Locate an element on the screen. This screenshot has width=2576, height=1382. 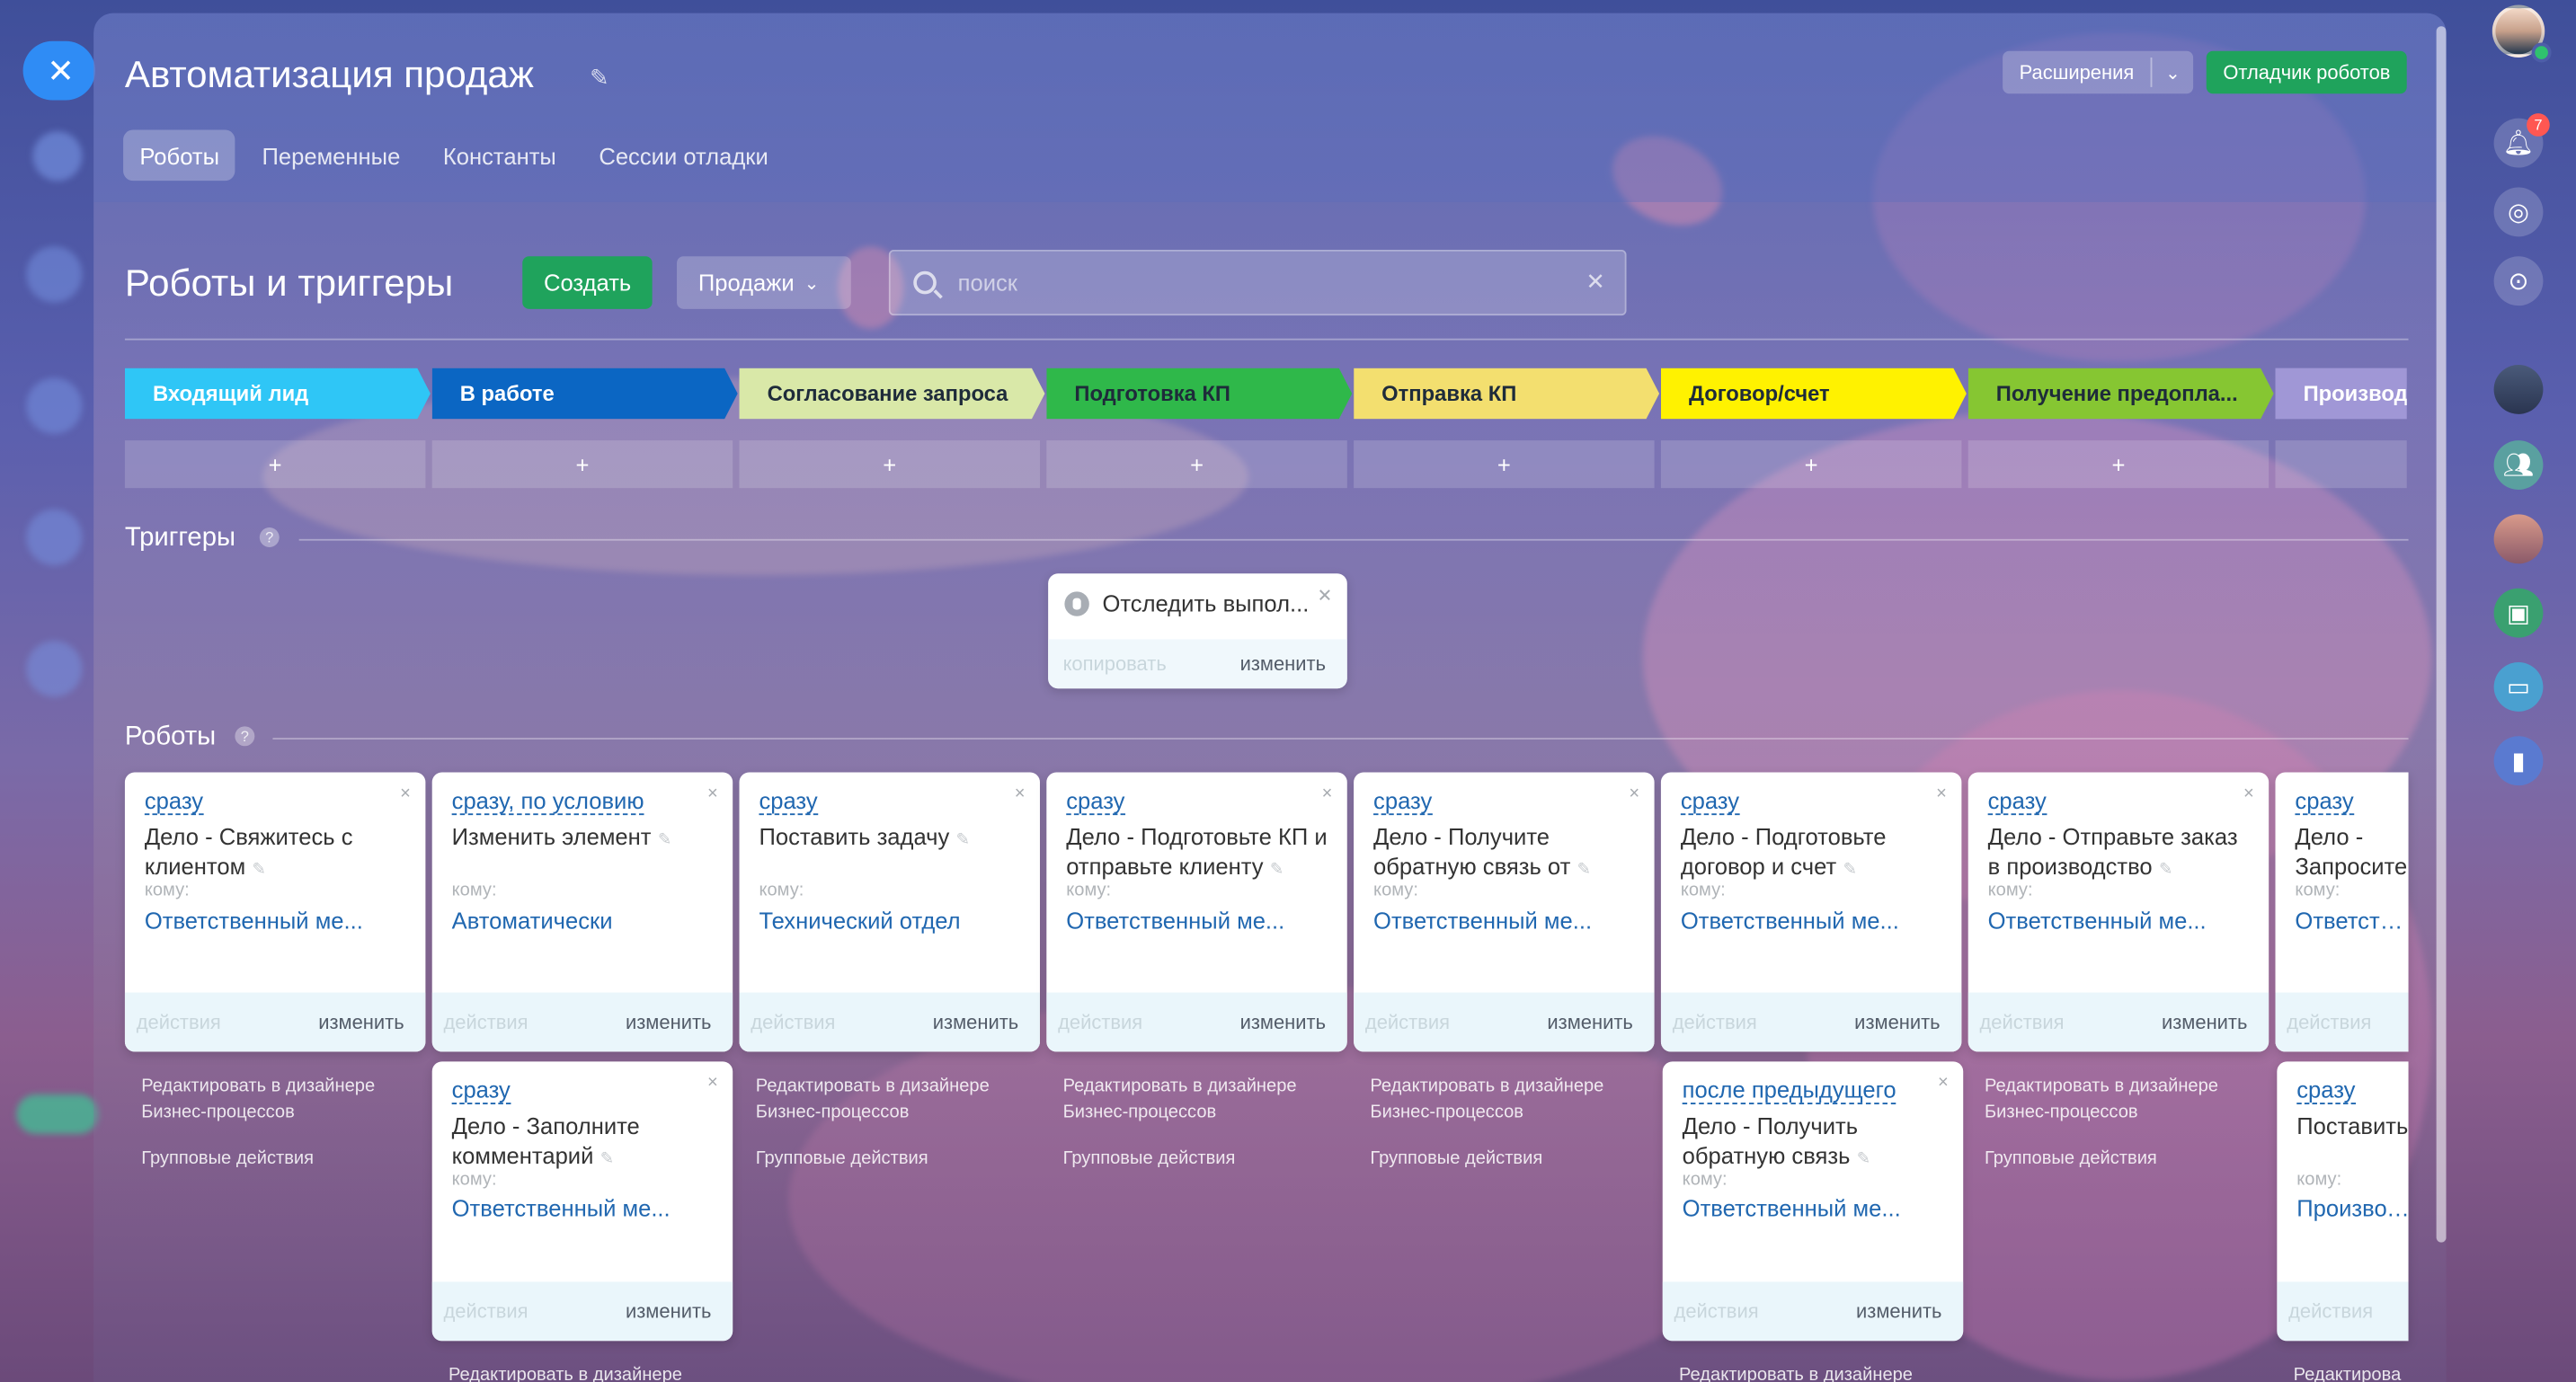
clear-icon: ✕ is located at coordinates (1595, 282).